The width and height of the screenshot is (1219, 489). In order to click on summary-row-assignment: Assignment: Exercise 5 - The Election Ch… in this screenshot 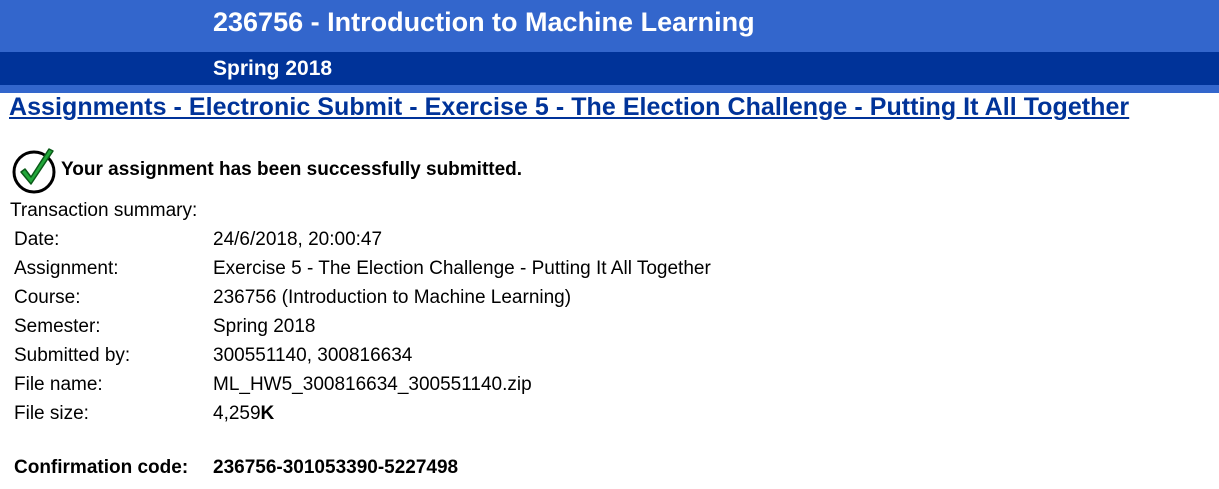, I will do `click(362, 268)`.